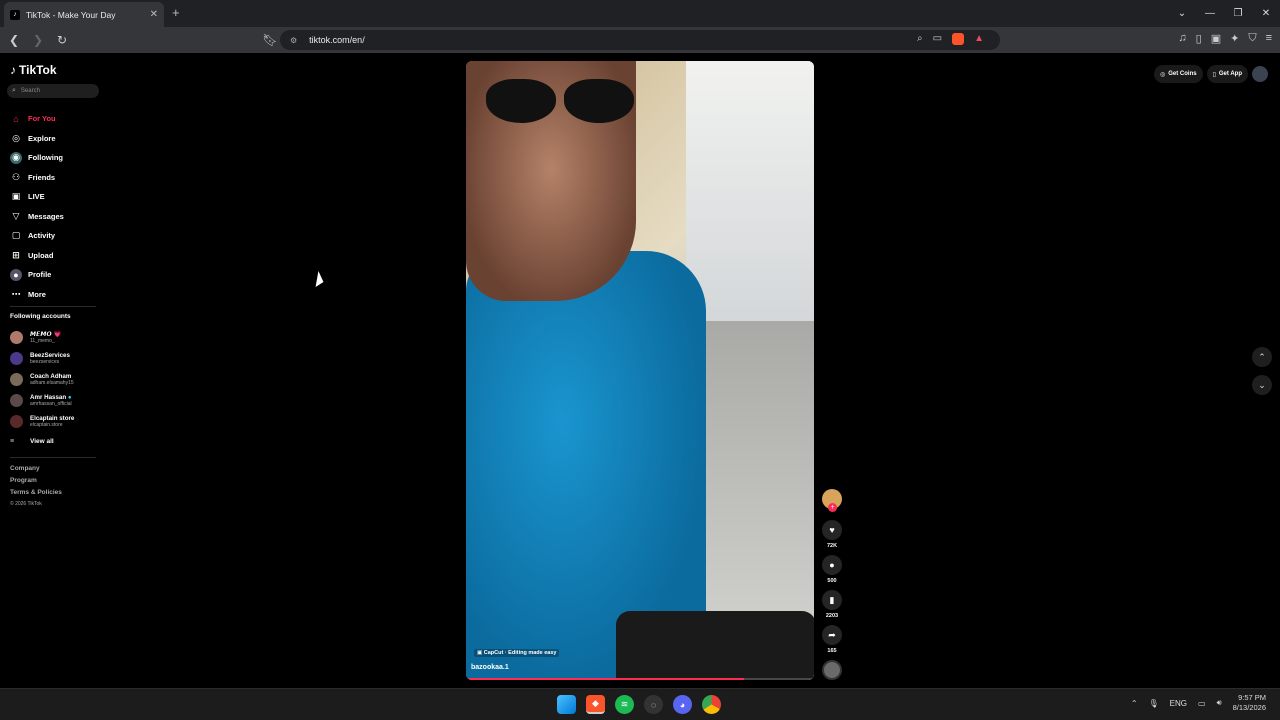 The width and height of the screenshot is (1280, 720). Describe the element at coordinates (42, 421) in the screenshot. I see `account-item: Elcaptain store elcaptain.store` at that location.